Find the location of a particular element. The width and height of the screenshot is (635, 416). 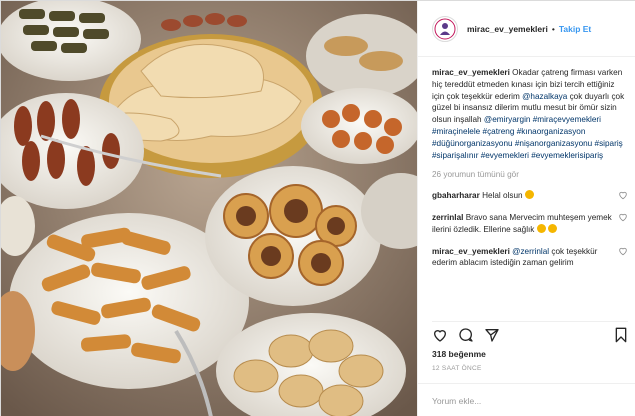

hashtag: #evyemekleri is located at coordinates (505, 155).